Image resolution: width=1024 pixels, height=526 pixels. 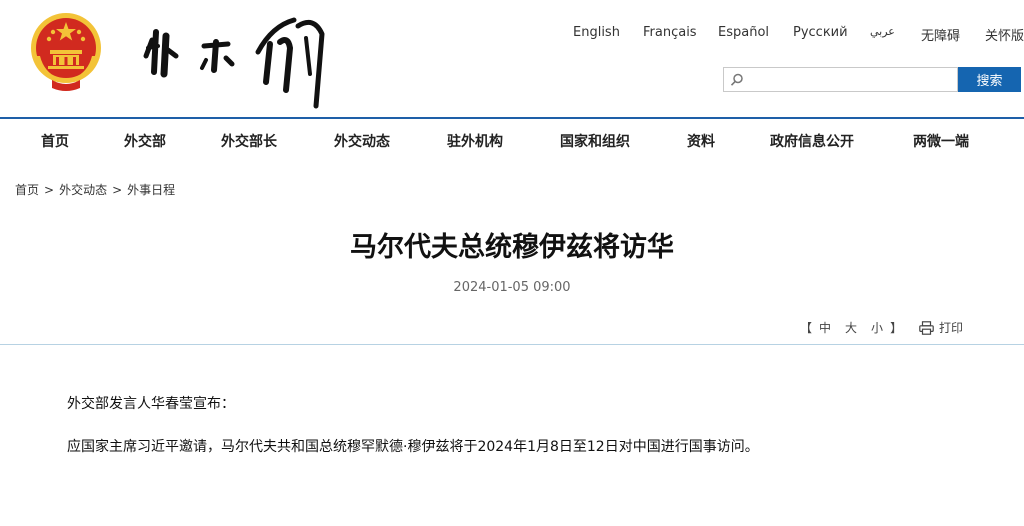 I want to click on article-title: 马尔代夫总统穆伊兹将访华, so click(x=512, y=247).